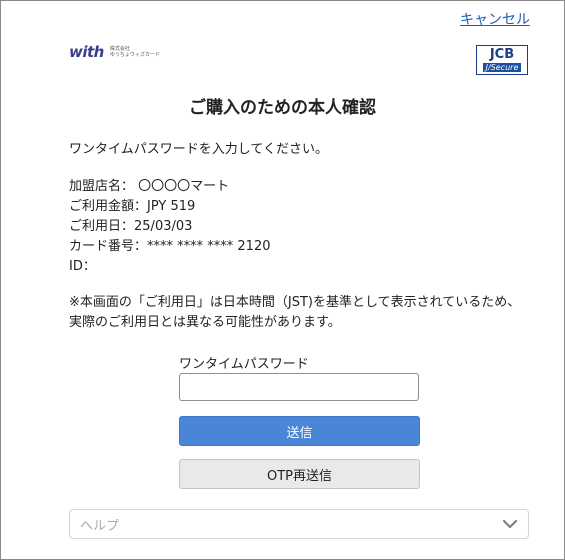 The width and height of the screenshot is (565, 560). I want to click on amount-row: ご利用金額：JPY 519, so click(170, 207).